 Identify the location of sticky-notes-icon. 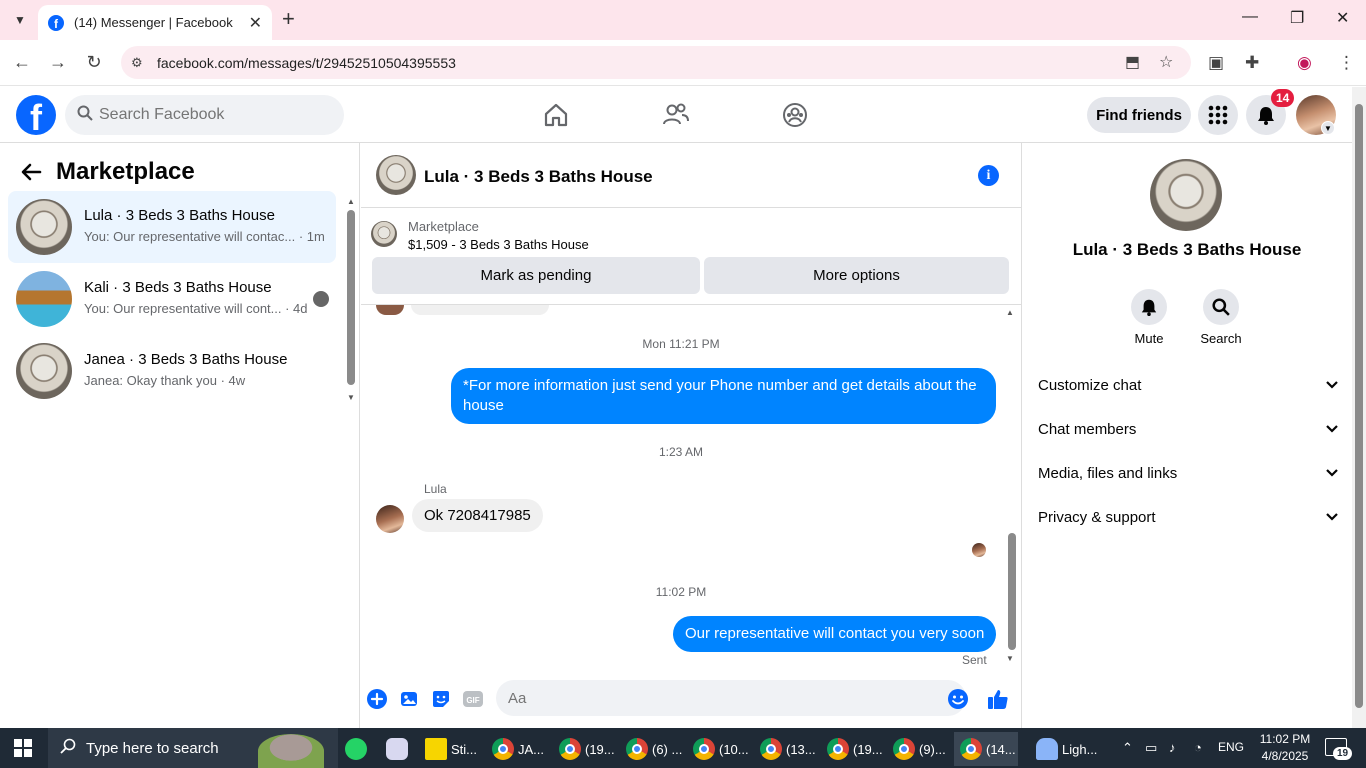
(436, 749).